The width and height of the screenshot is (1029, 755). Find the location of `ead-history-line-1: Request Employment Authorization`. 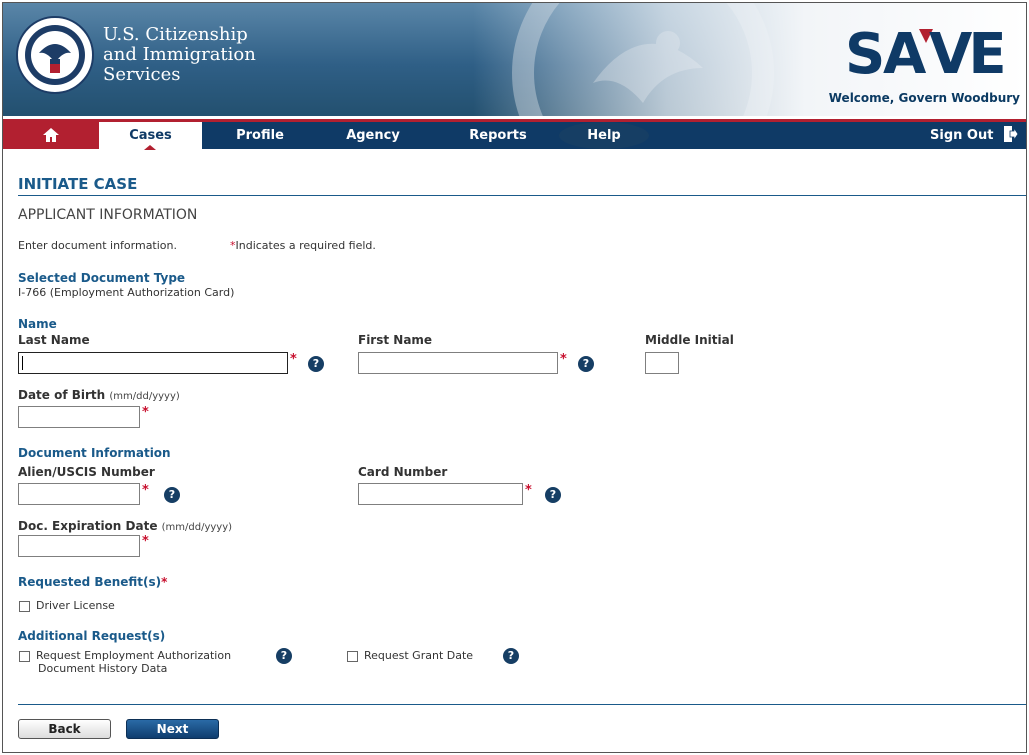

ead-history-line-1: Request Employment Authorization is located at coordinates (134, 655).